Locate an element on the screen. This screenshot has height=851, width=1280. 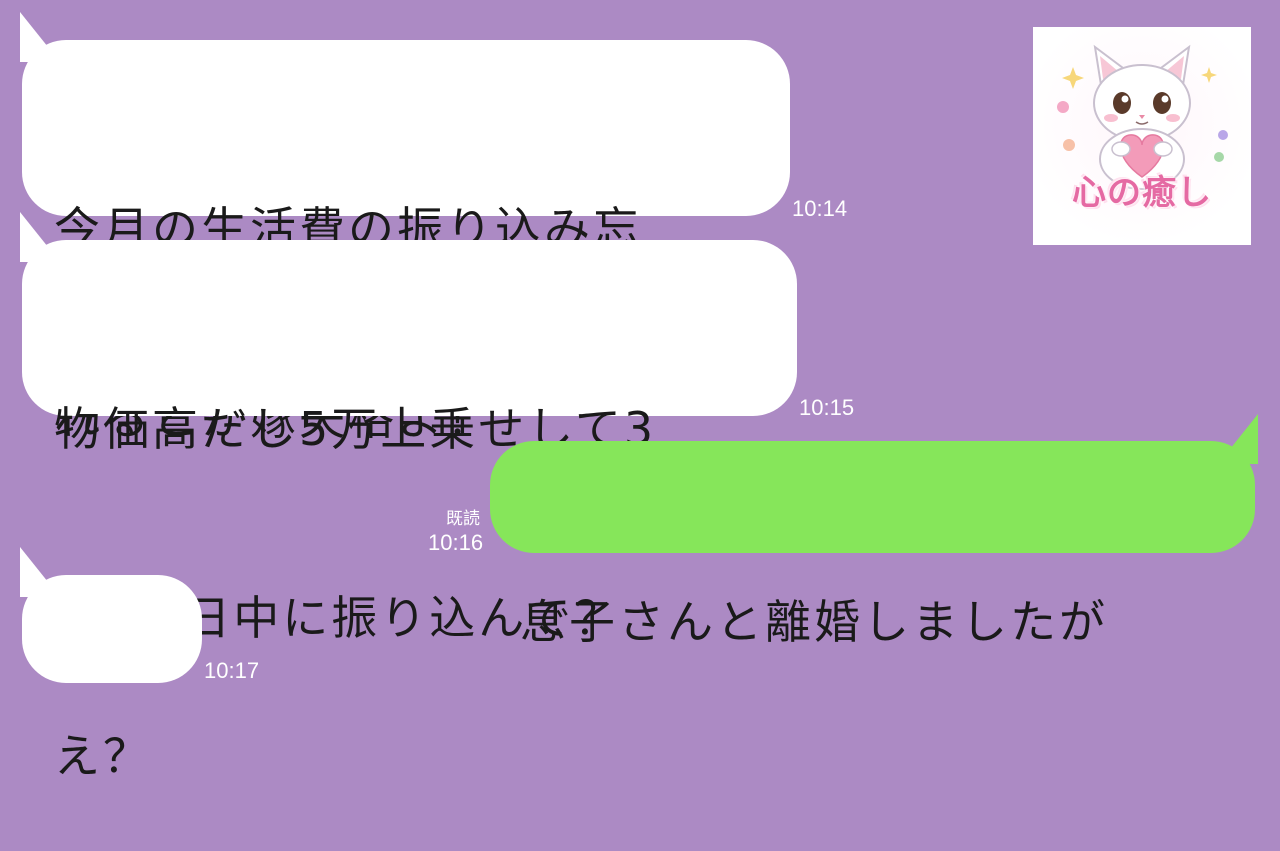
message-timestamp: 10:14 is located at coordinates (820, 208).